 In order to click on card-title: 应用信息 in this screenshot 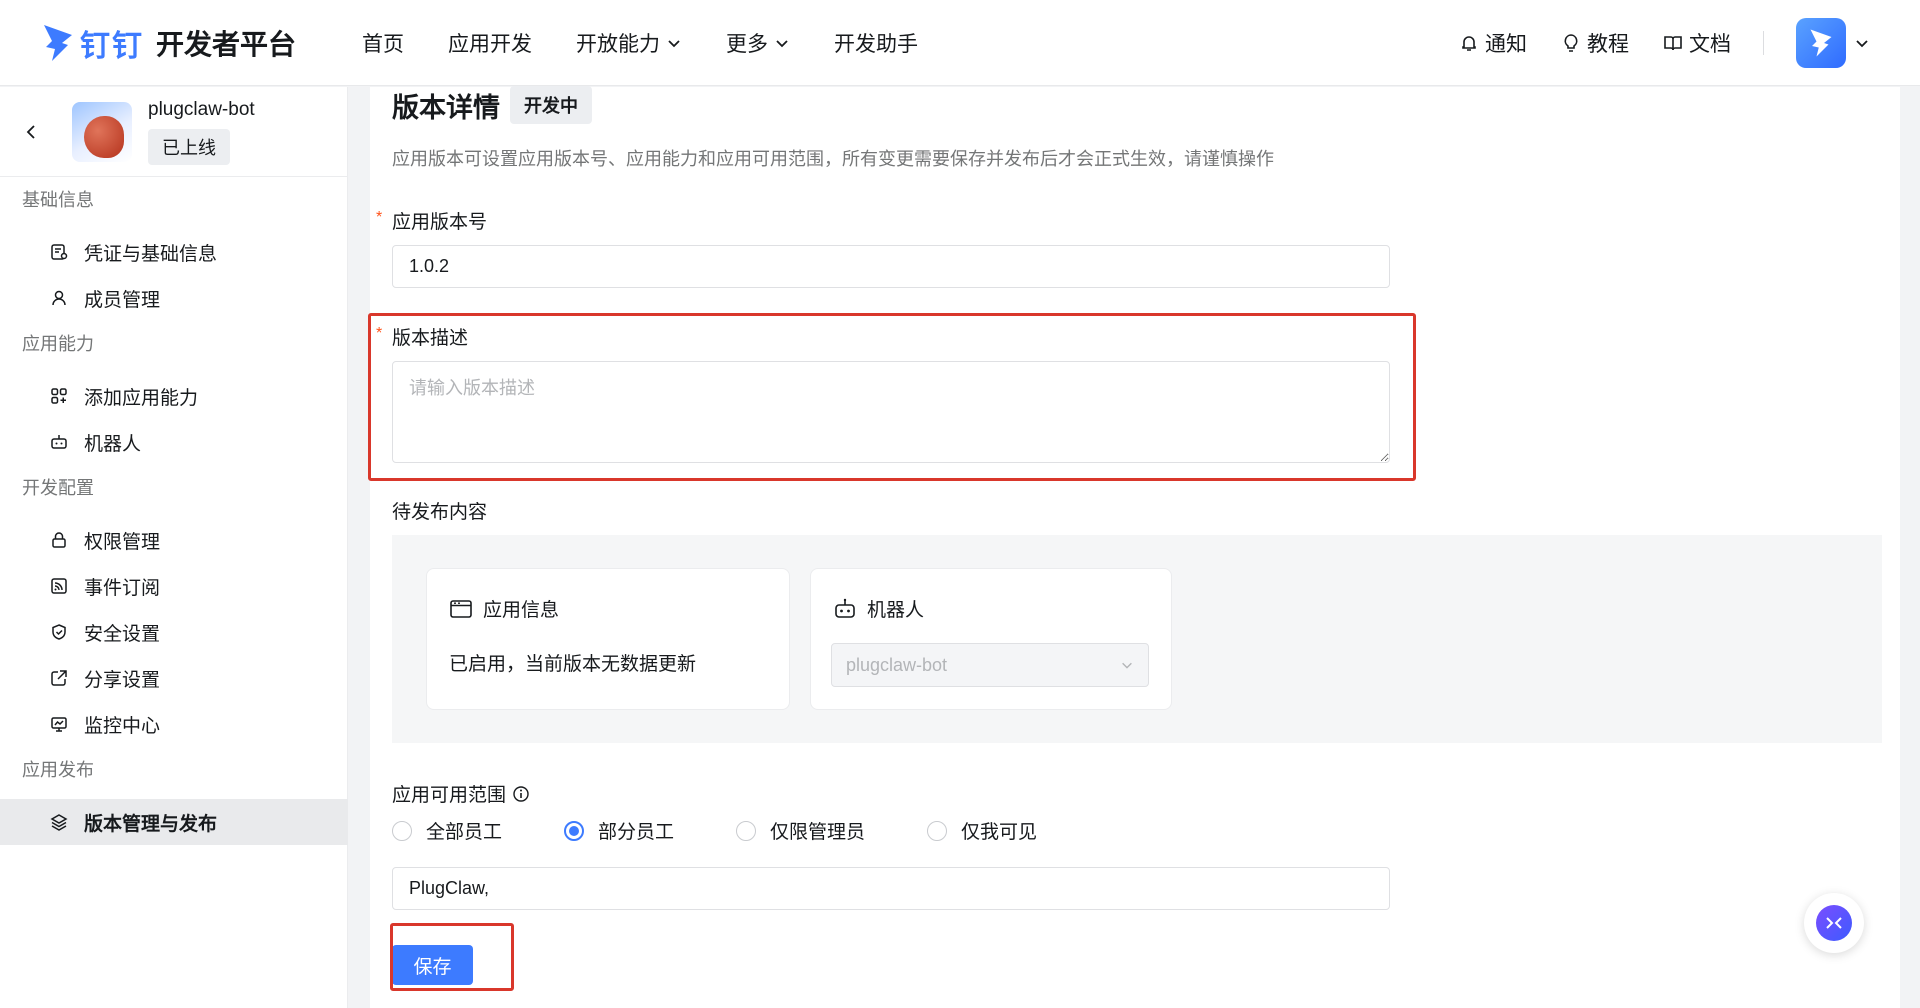, I will do `click(504, 608)`.